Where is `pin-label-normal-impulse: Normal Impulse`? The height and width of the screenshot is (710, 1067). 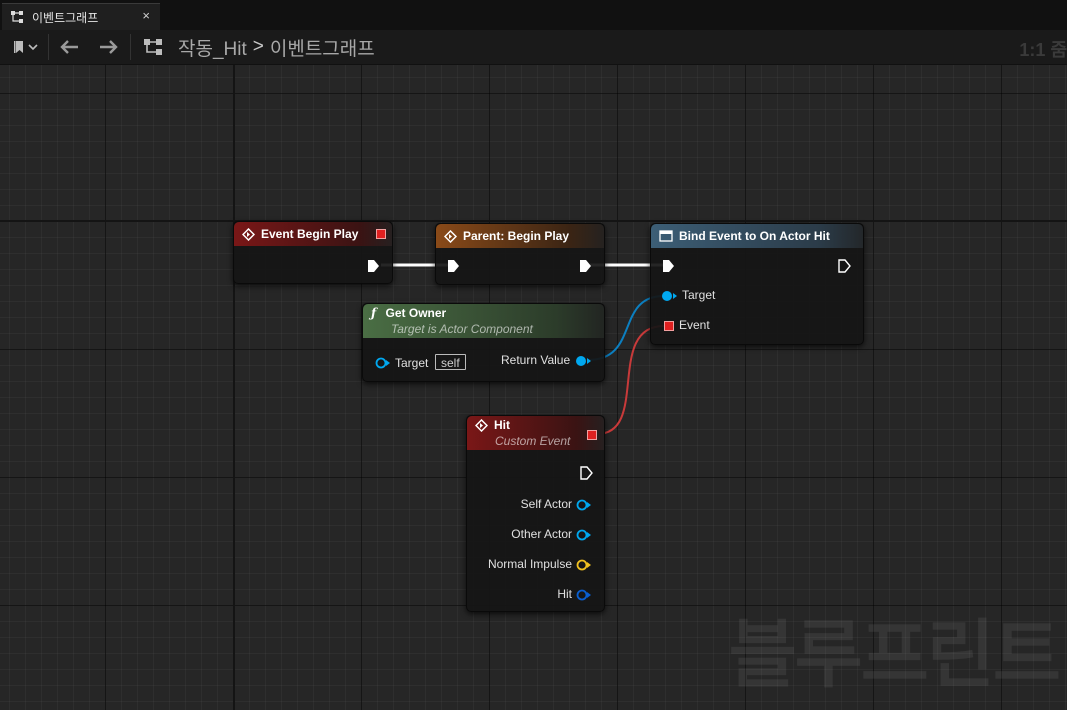
pin-label-normal-impulse: Normal Impulse is located at coordinates (529, 564).